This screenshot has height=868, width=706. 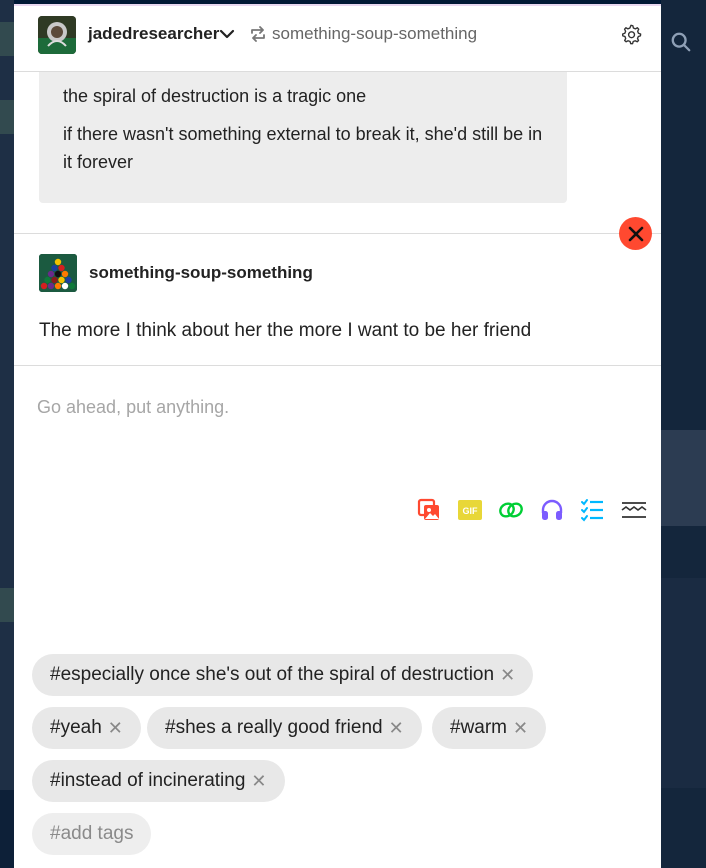 I want to click on tag-chip: #yeah ✕, so click(x=86, y=728).